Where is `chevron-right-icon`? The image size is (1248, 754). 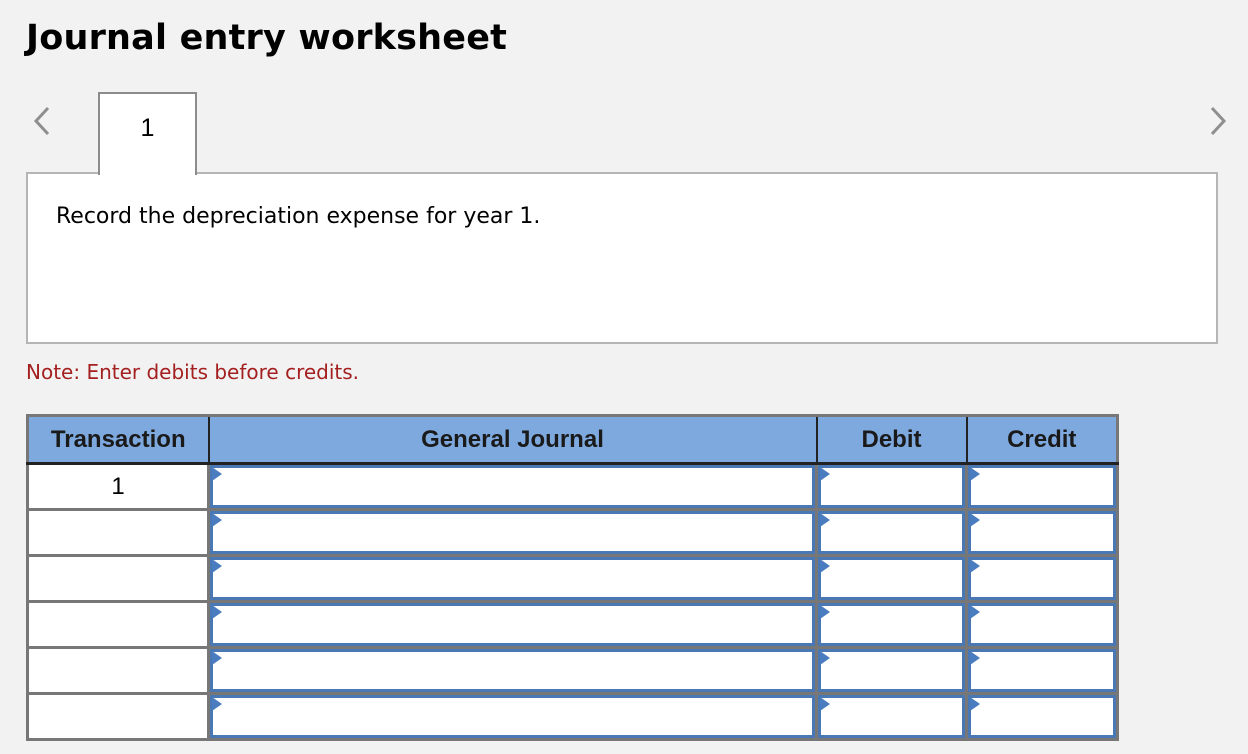 chevron-right-icon is located at coordinates (1218, 121).